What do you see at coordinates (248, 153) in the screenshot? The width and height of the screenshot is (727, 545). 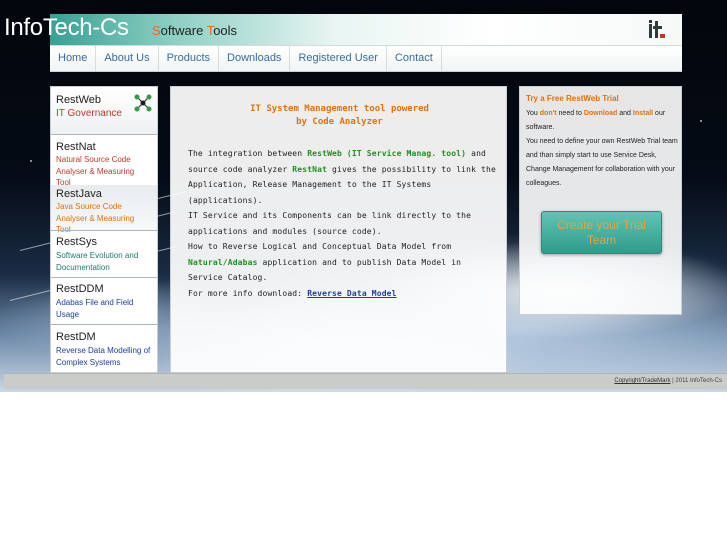 I see `p1-text-a: The integration between` at bounding box center [248, 153].